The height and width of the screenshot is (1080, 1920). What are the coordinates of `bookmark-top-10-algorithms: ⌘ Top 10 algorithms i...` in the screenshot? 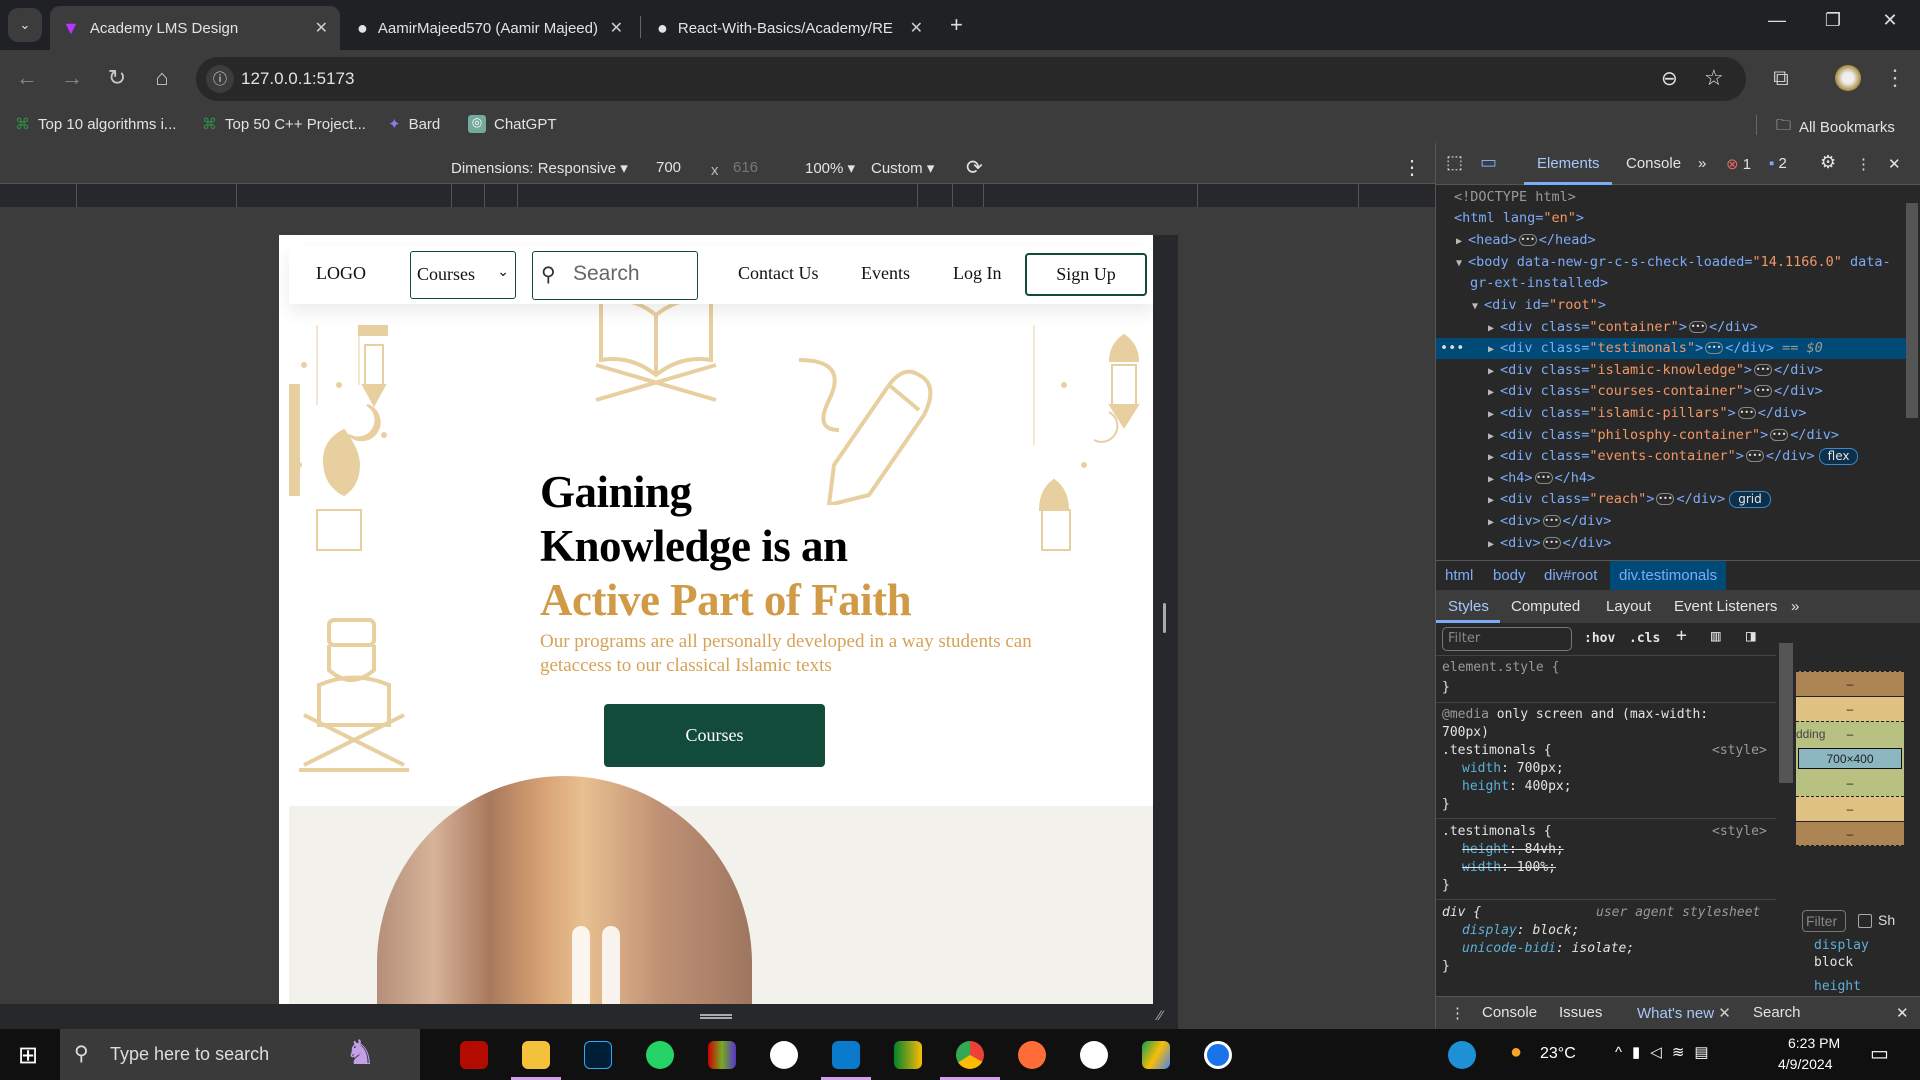 It's located at (95, 124).